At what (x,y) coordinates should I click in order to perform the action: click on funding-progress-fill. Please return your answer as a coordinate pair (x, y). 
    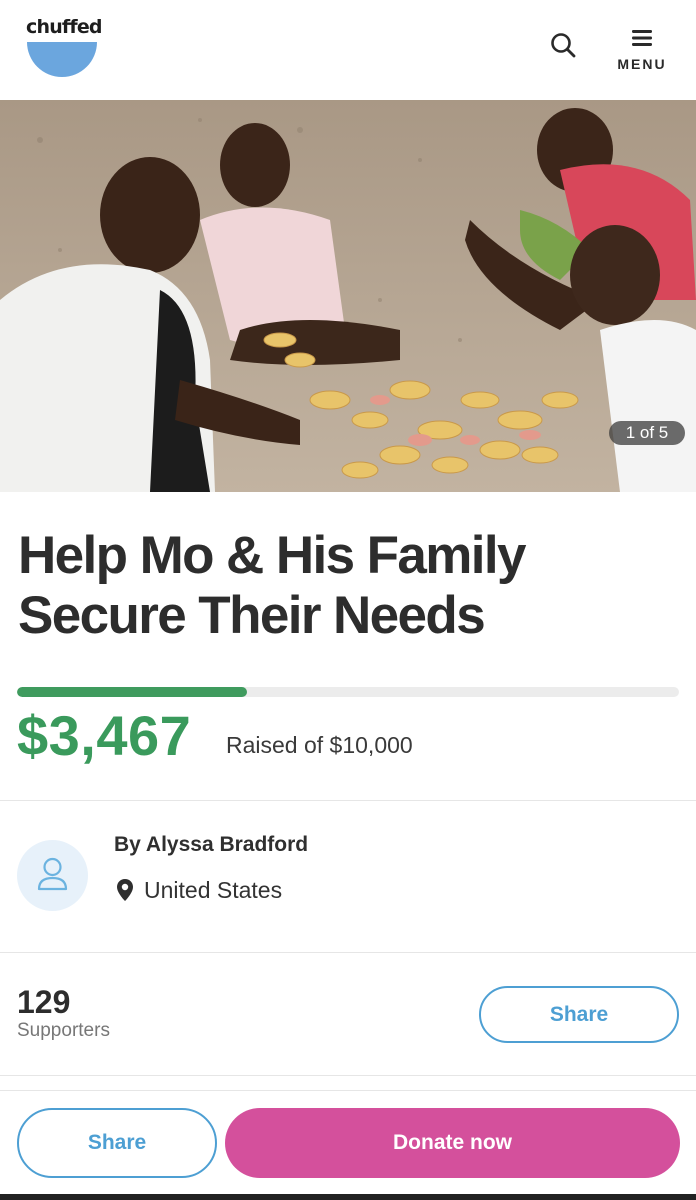
    Looking at the image, I should click on (132, 692).